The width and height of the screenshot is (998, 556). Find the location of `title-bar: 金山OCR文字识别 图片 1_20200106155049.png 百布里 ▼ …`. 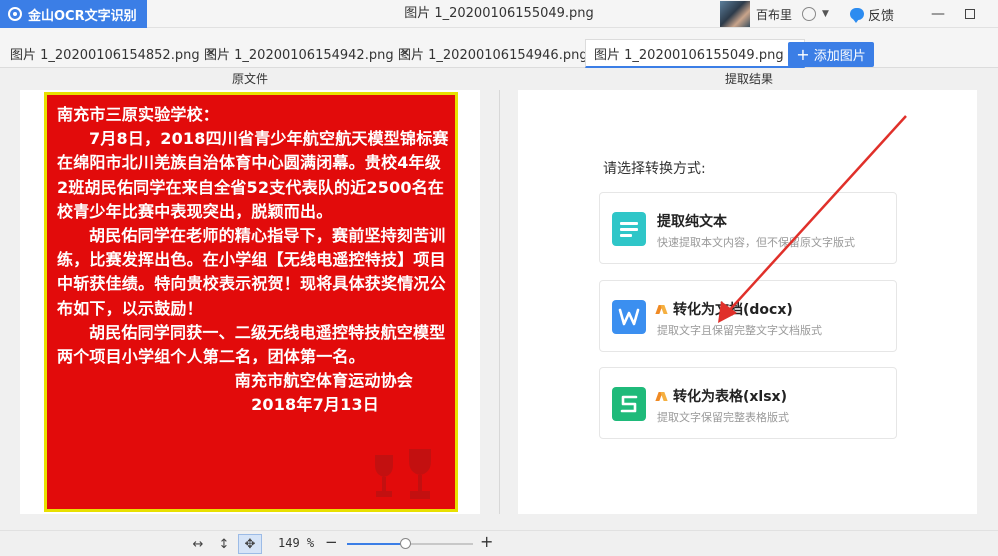

title-bar: 金山OCR文字识别 图片 1_20200106155049.png 百布里 ▼ … is located at coordinates (499, 14).